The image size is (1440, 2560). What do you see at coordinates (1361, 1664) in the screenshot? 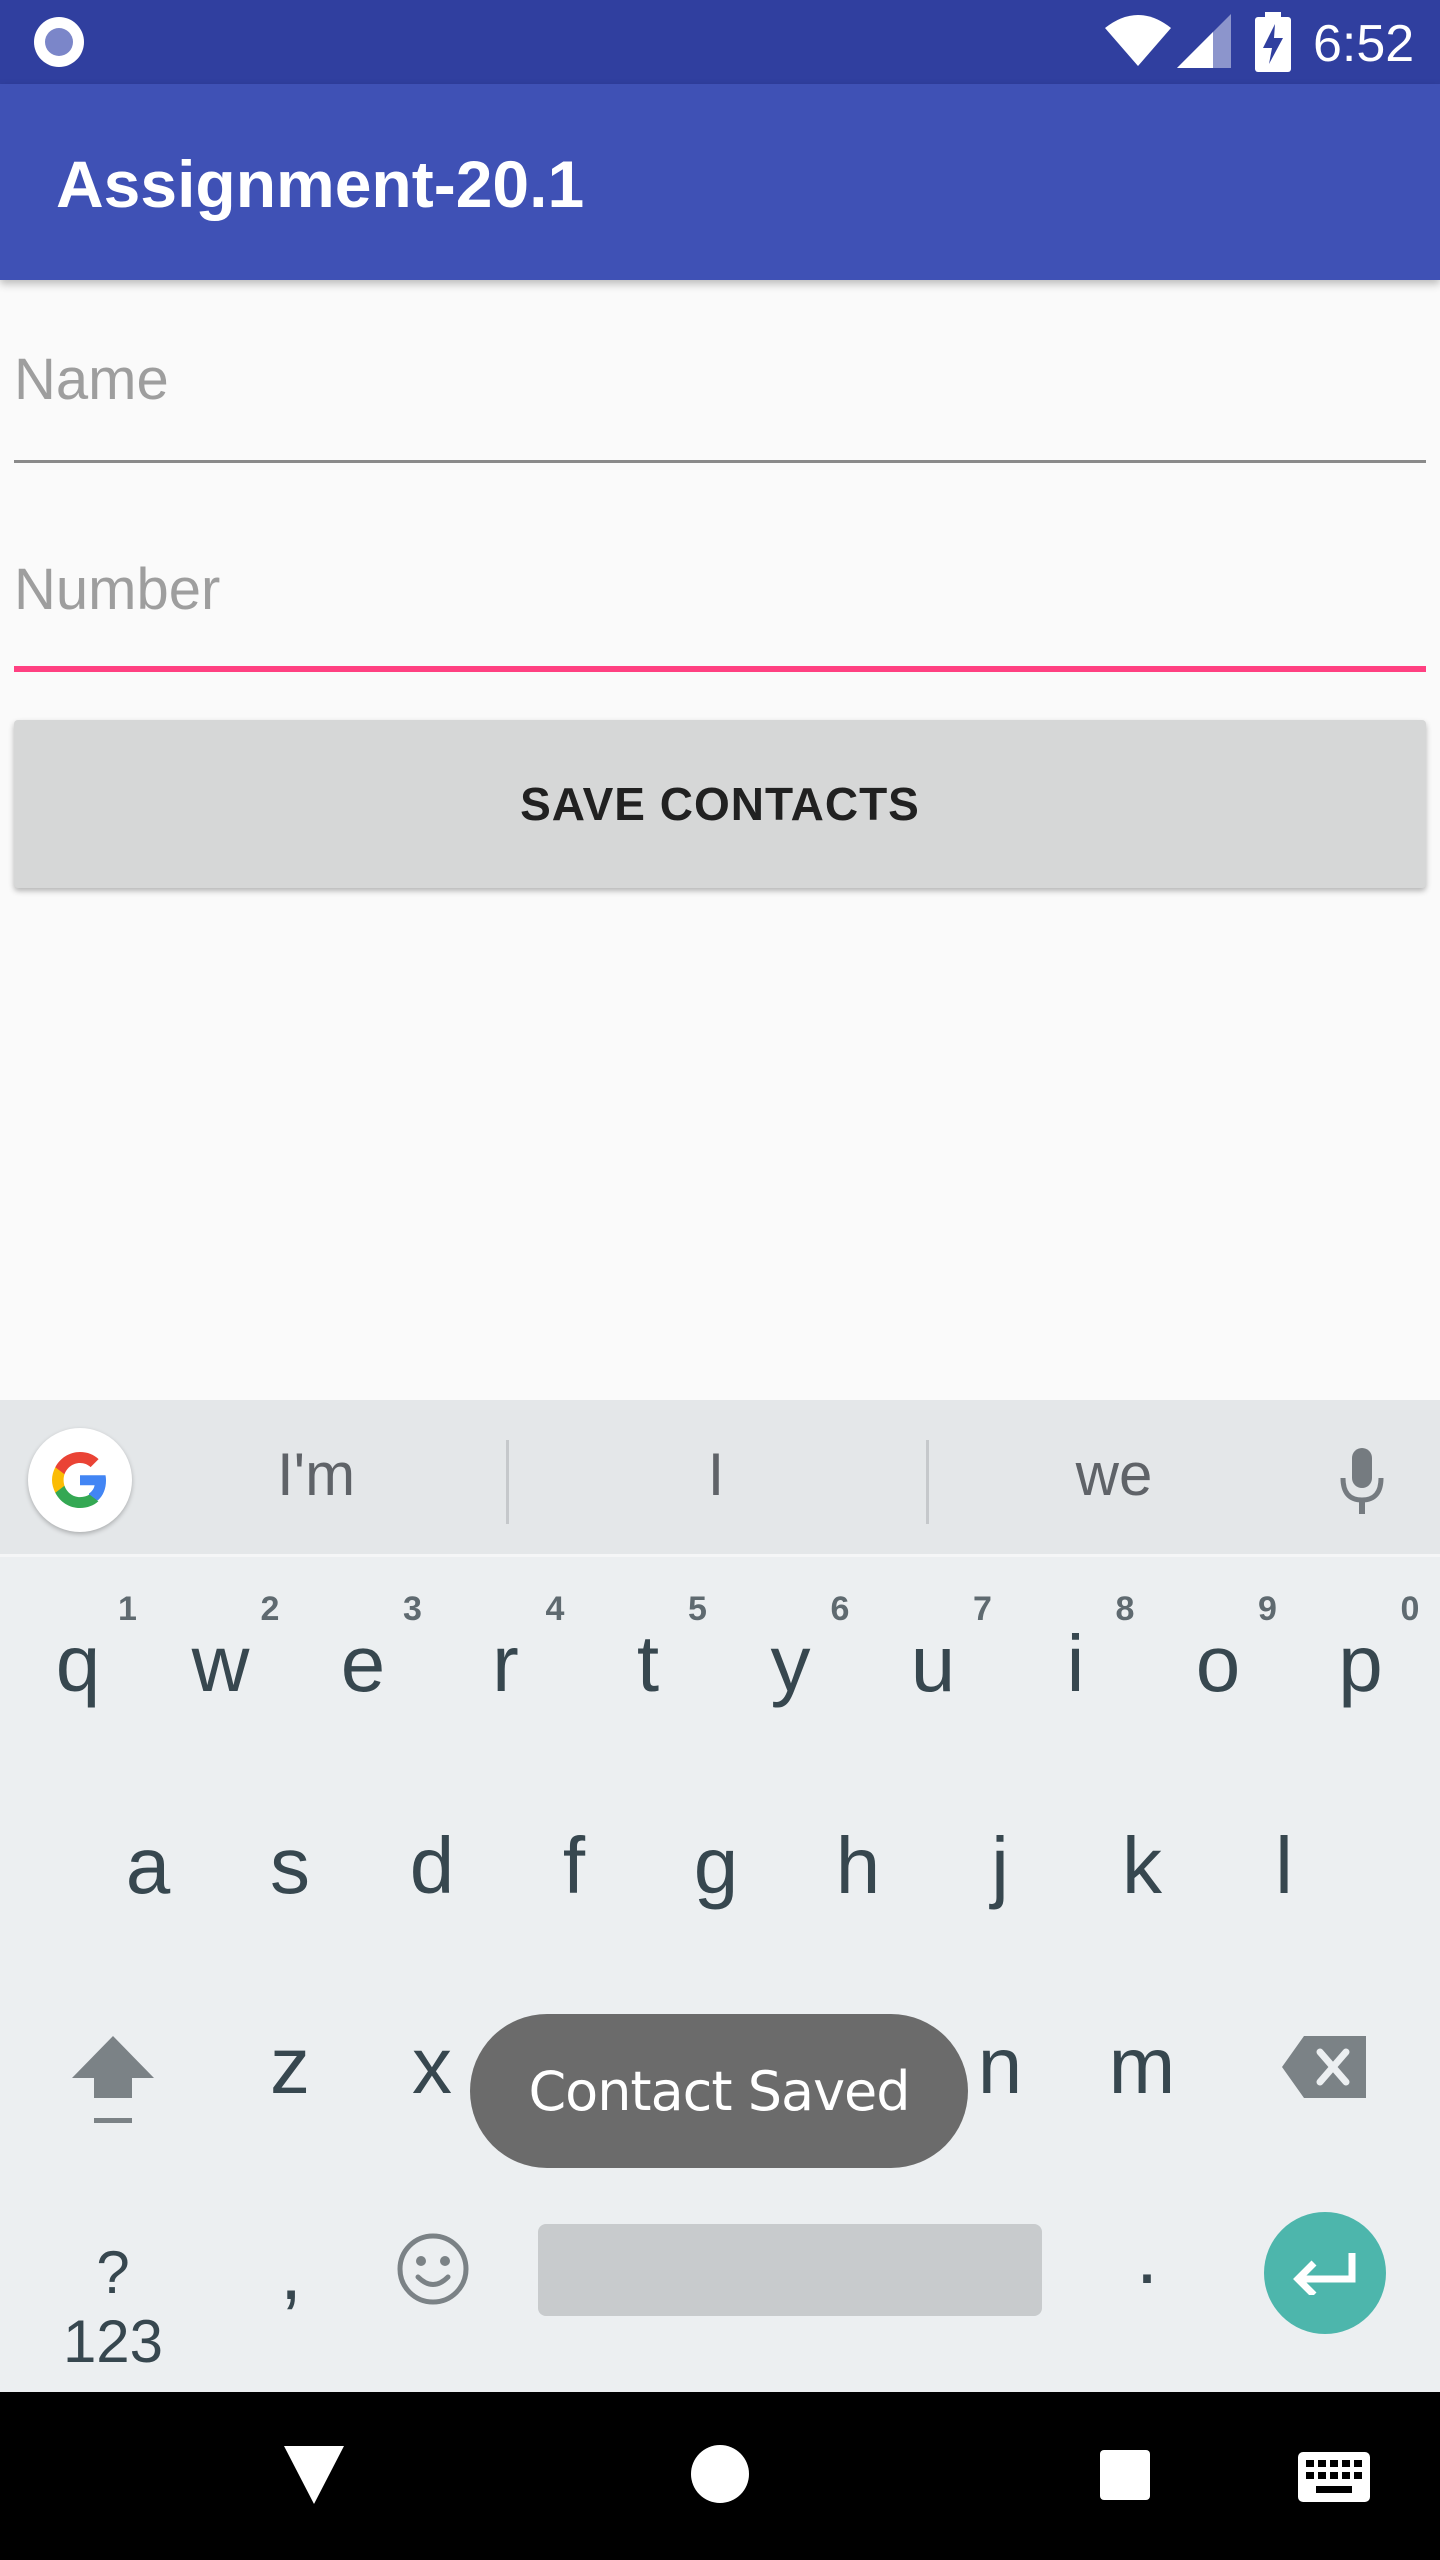
I see `key-p: p` at bounding box center [1361, 1664].